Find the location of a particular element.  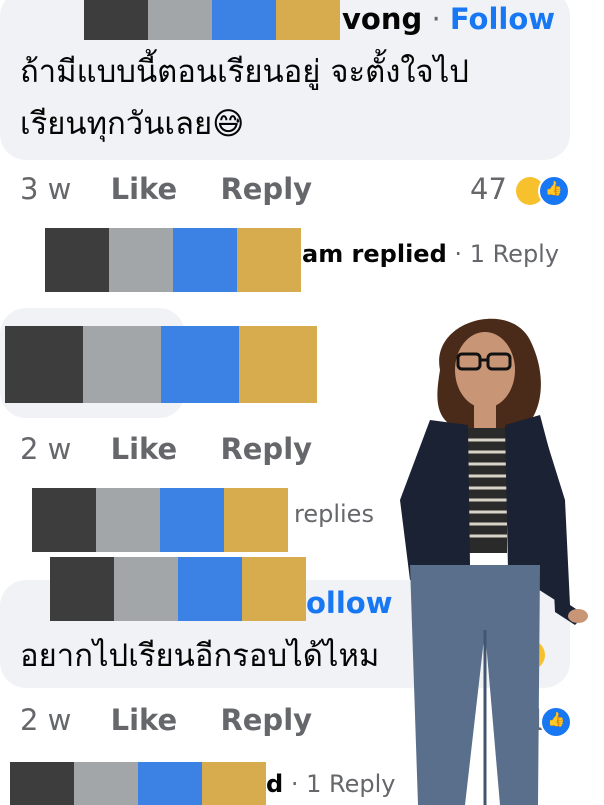

reply-summary-3: d · 1 Reply is located at coordinates (330, 784).